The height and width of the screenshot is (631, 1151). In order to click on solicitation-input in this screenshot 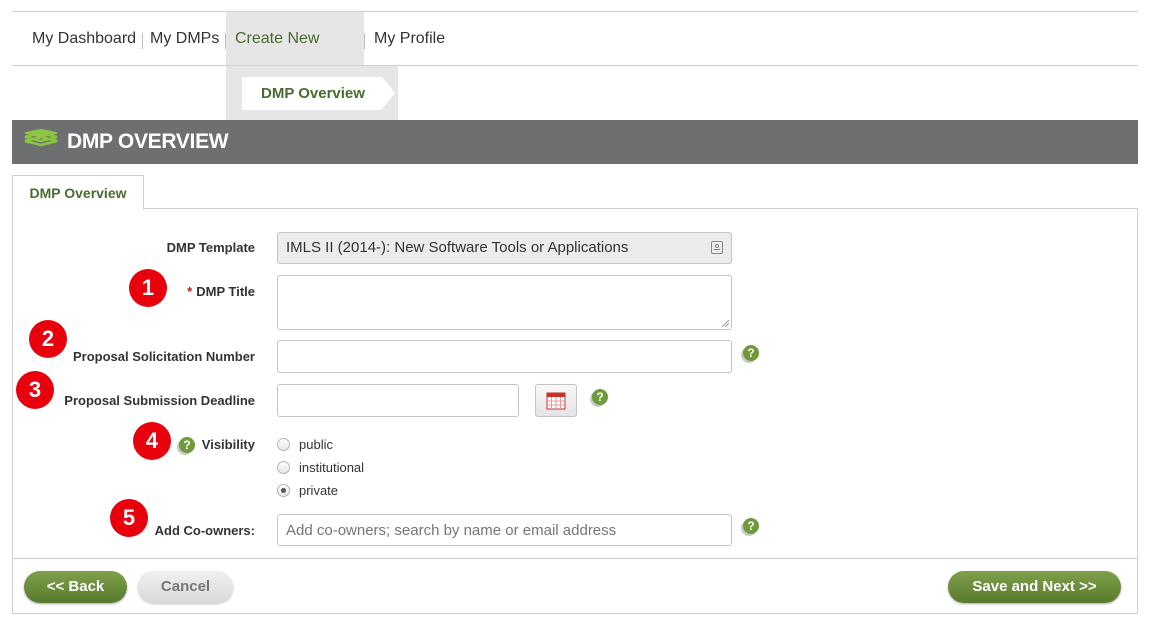, I will do `click(504, 356)`.